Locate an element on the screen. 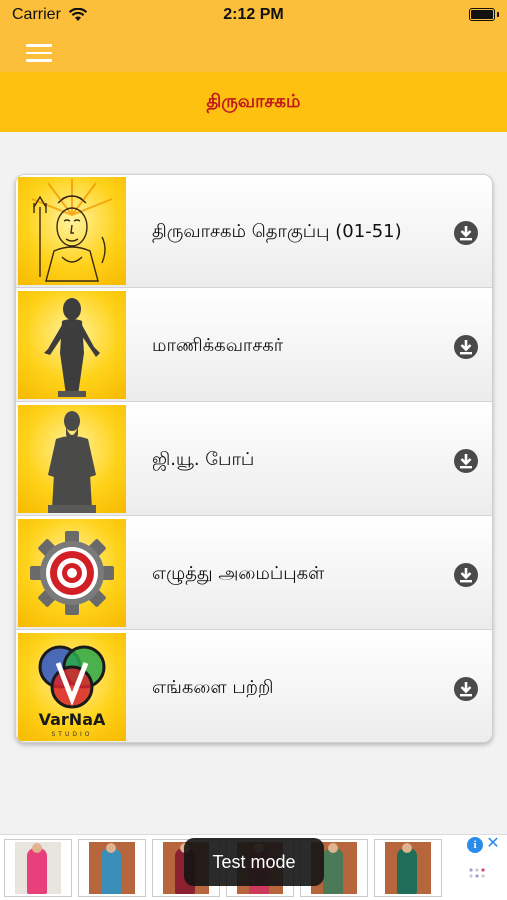 This screenshot has height=900, width=507. list-item-label: எழுத்து அமைப்புகள் is located at coordinates (238, 573).